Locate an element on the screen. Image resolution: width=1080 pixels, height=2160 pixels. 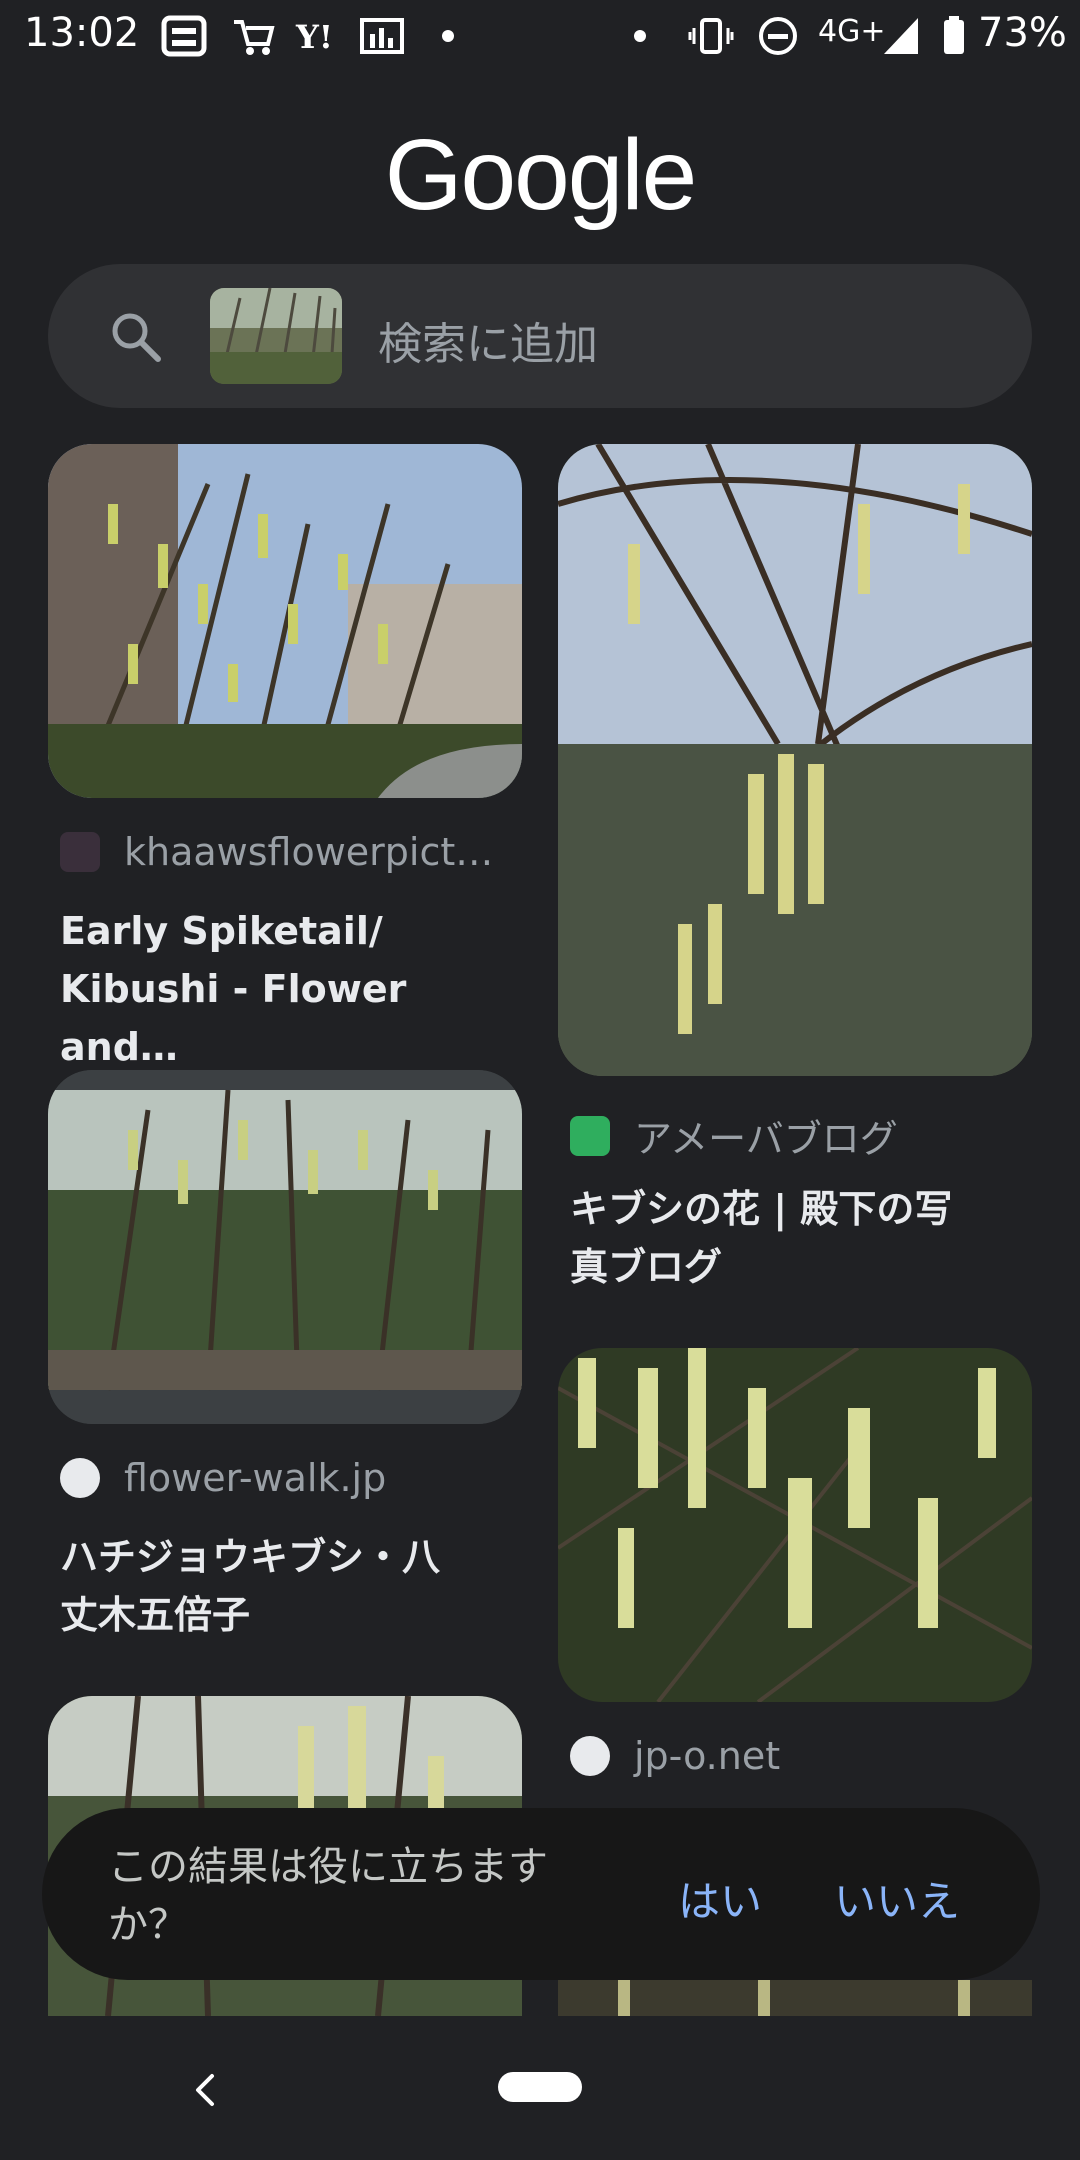
search-bar: 検索に追加 is located at coordinates (540, 336).